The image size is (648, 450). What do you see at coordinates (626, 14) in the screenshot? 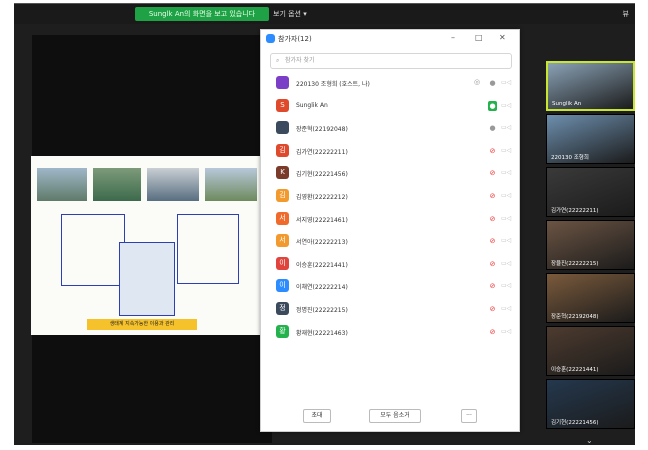
I see `gallery-view-icon: 뷰` at bounding box center [626, 14].